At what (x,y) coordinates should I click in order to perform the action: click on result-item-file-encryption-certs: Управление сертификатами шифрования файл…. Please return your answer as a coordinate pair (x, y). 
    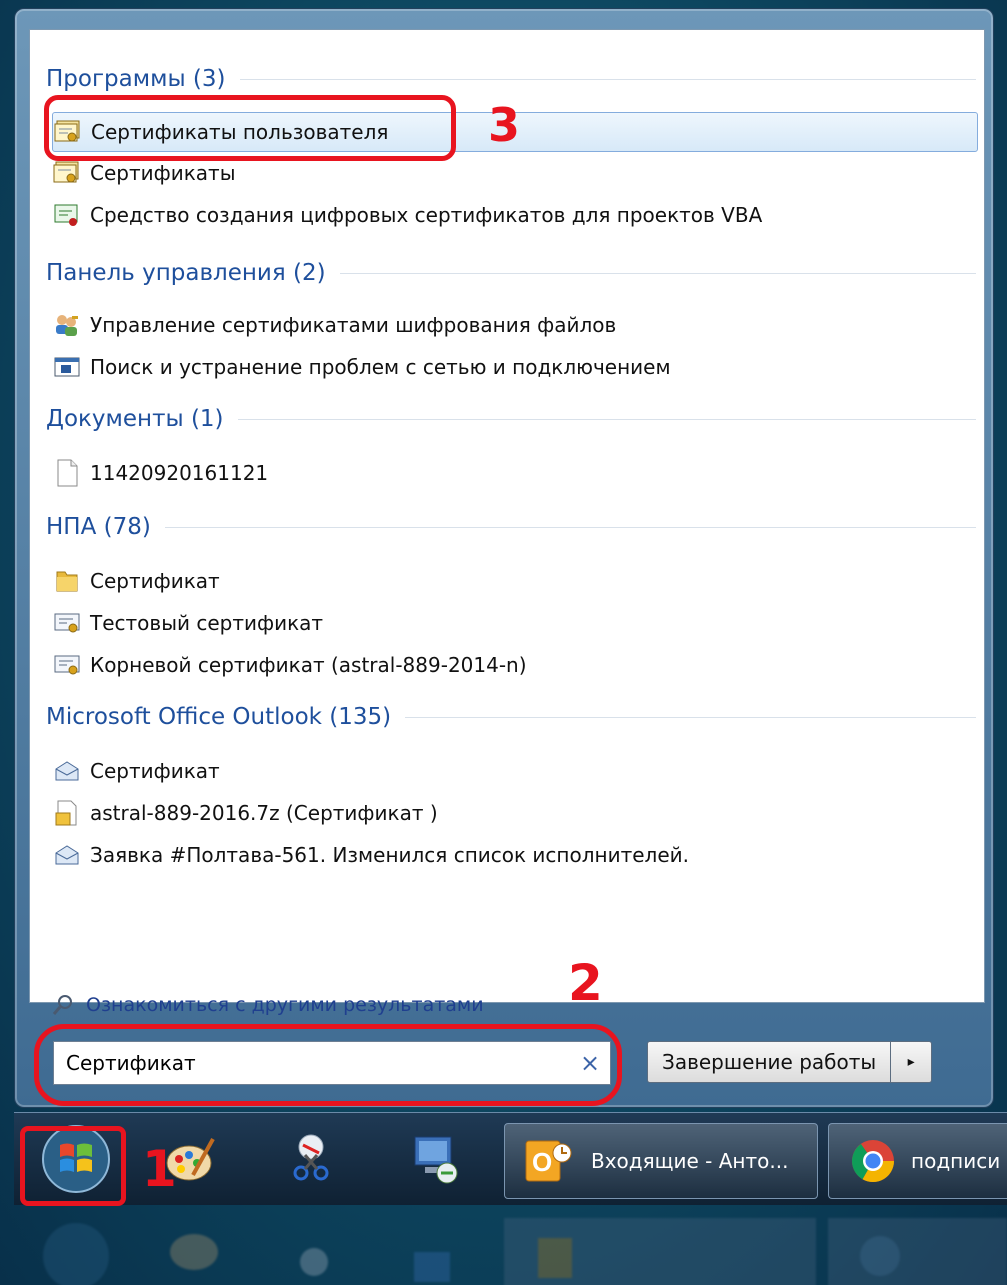
    Looking at the image, I should click on (515, 325).